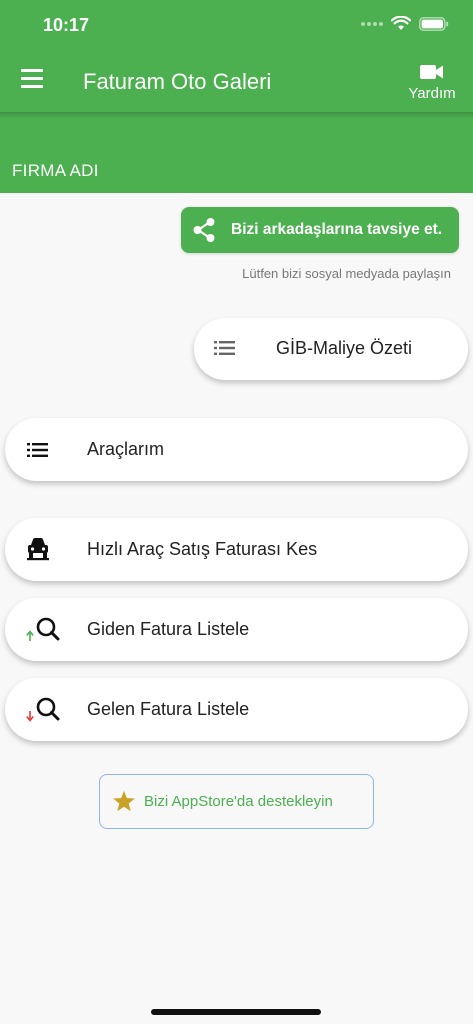 Image resolution: width=473 pixels, height=1024 pixels. I want to click on search-arrow-down-icon, so click(43, 709).